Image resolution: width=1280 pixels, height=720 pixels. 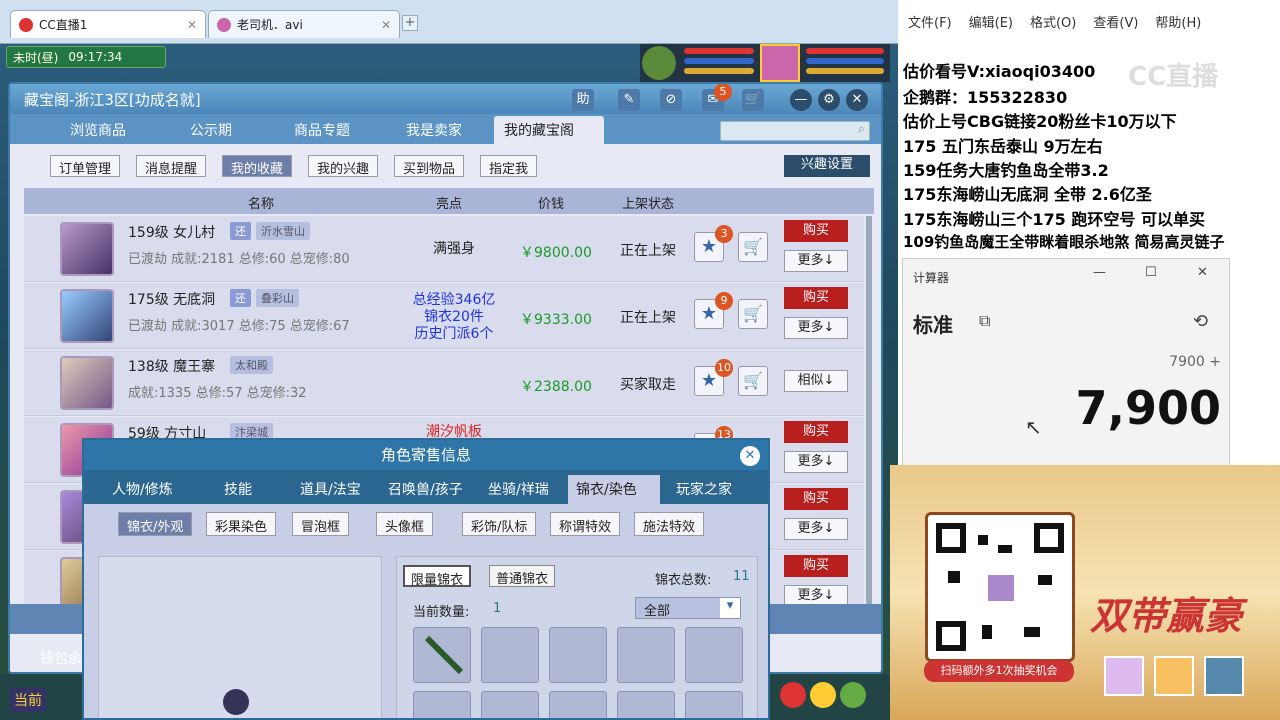 What do you see at coordinates (155, 524) in the screenshot?
I see `subtab-appearance: 锦衣/外观` at bounding box center [155, 524].